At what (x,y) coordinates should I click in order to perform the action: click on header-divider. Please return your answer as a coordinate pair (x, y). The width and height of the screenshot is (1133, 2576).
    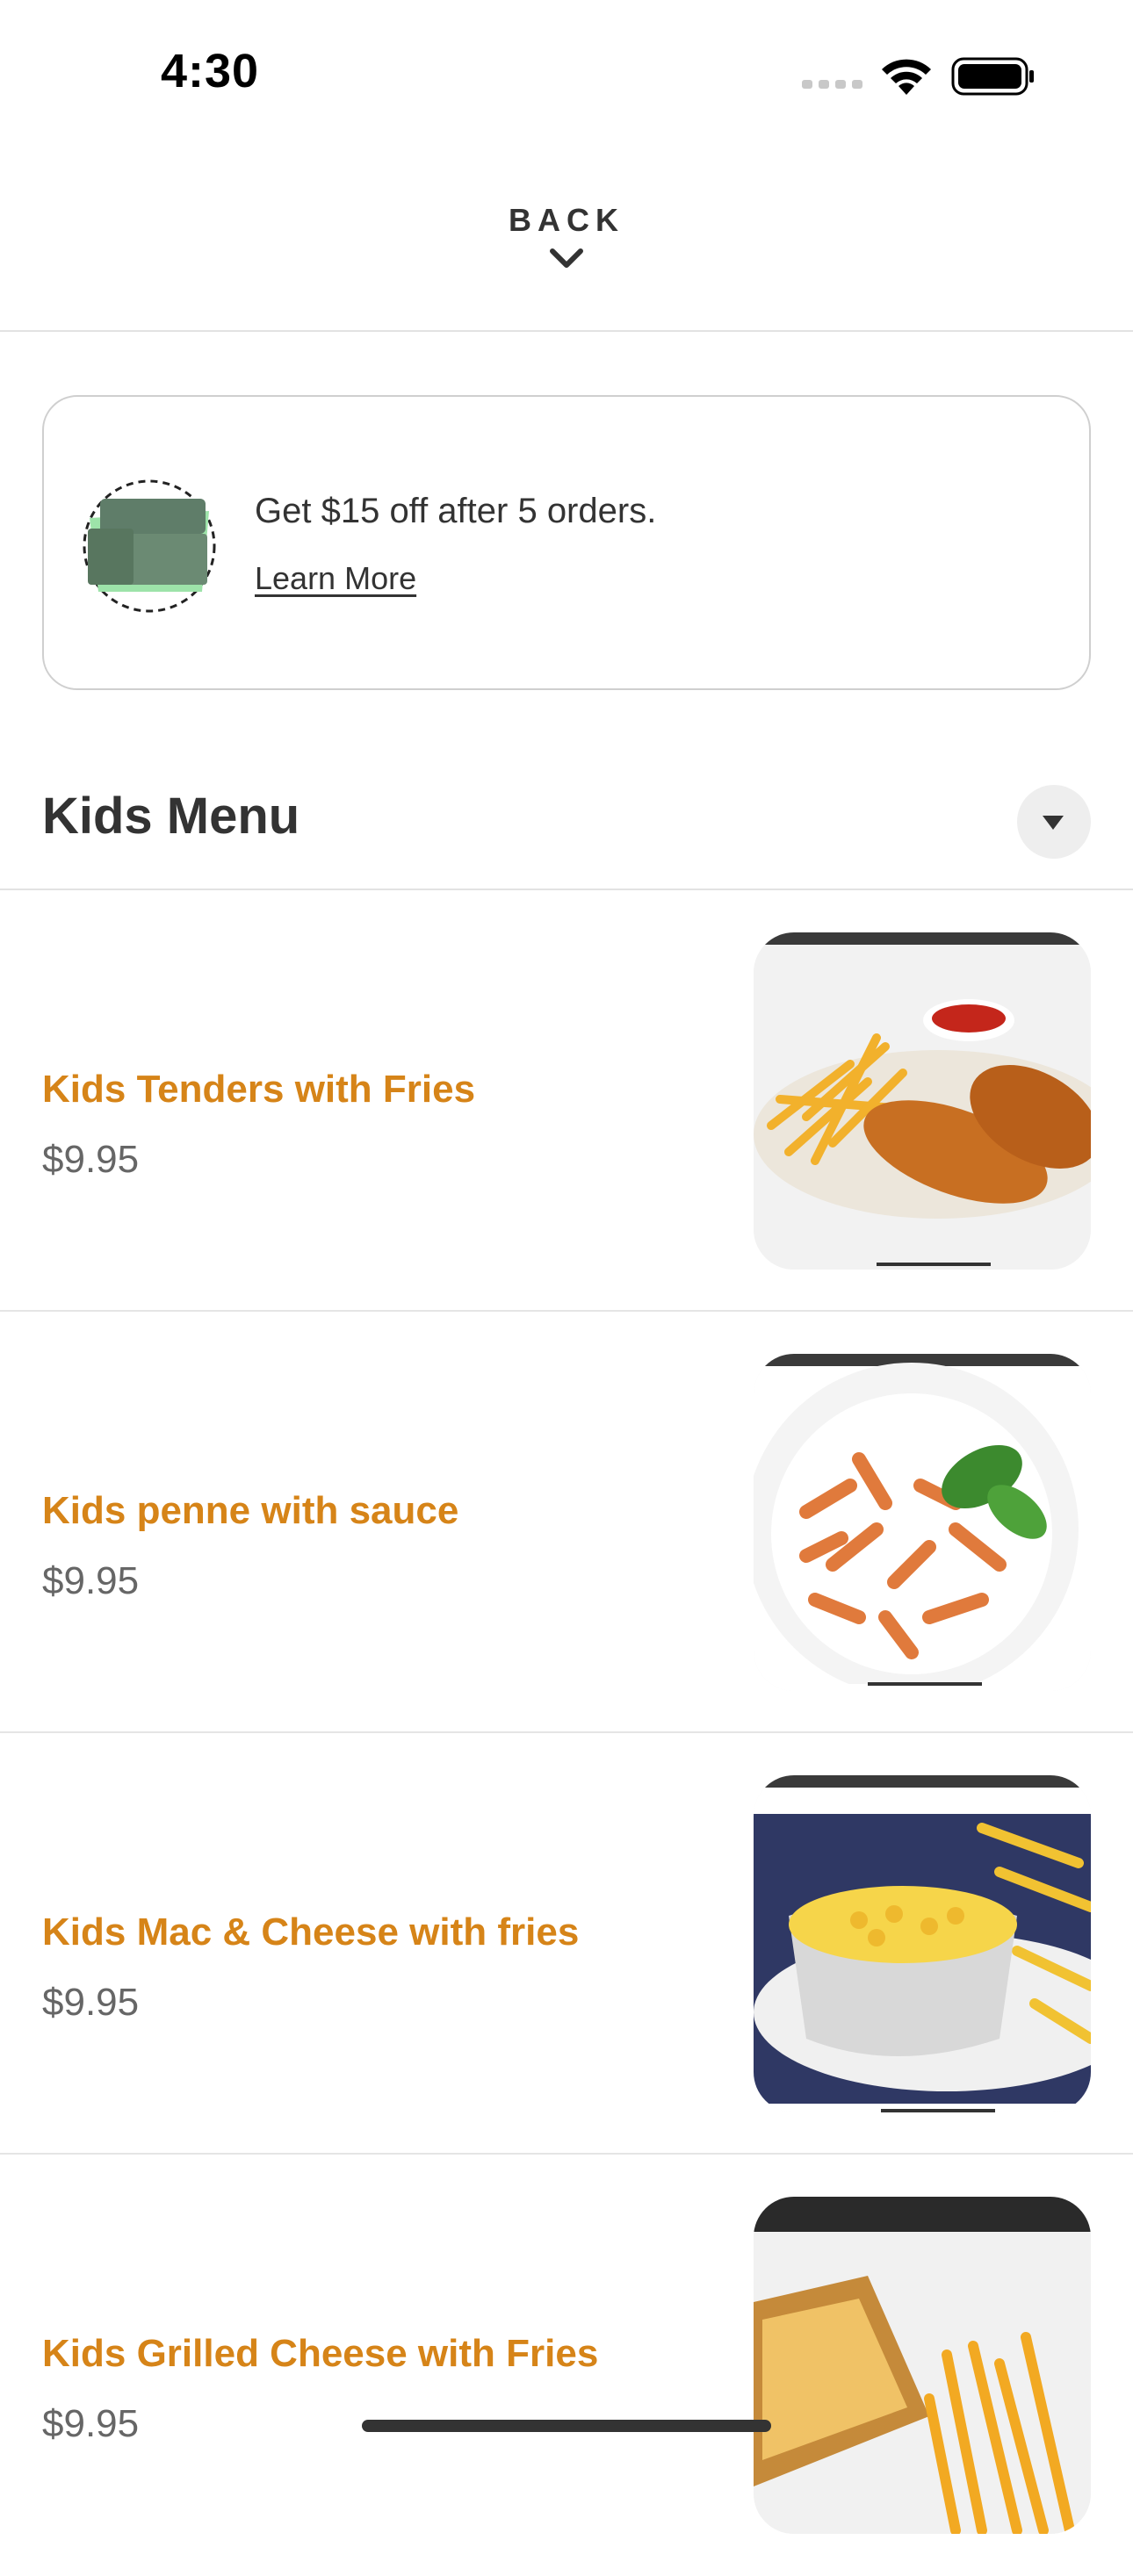
    Looking at the image, I should click on (566, 331).